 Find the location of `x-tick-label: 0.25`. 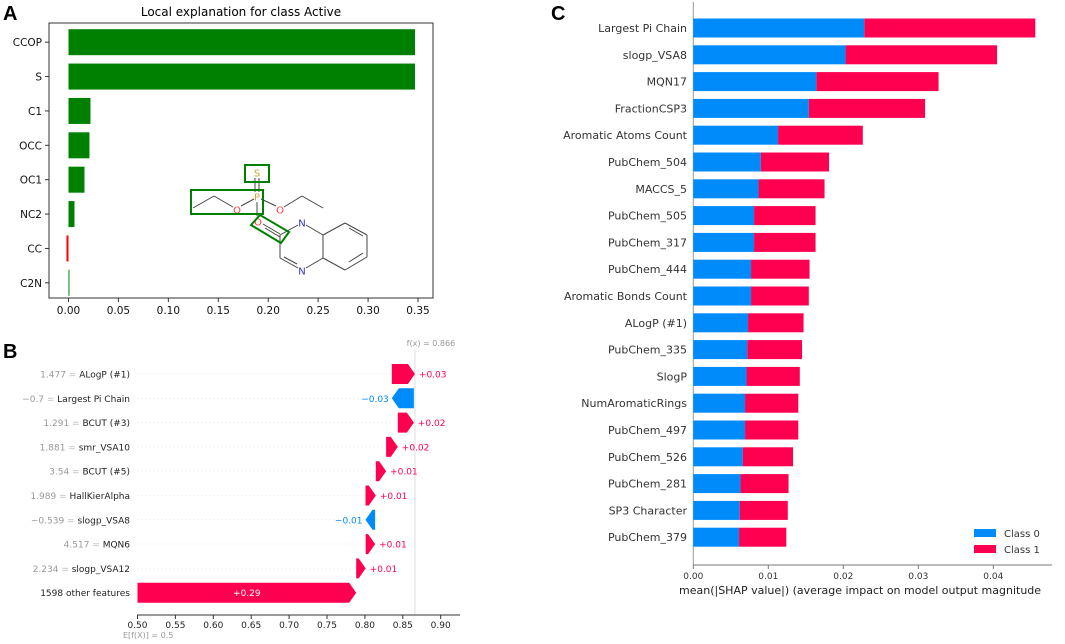

x-tick-label: 0.25 is located at coordinates (317, 311).